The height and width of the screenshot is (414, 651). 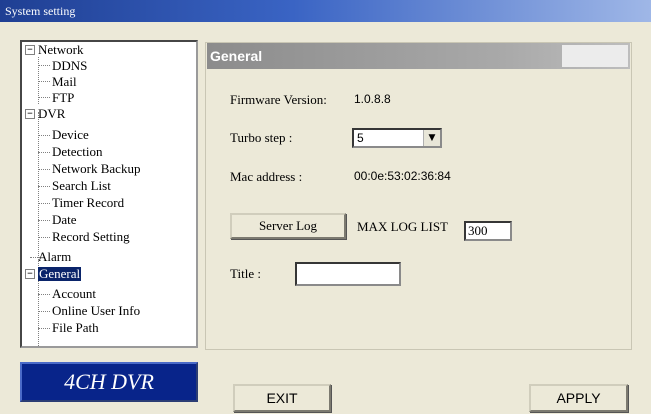 What do you see at coordinates (397, 138) in the screenshot?
I see `turbo-step-select: 5 ▼` at bounding box center [397, 138].